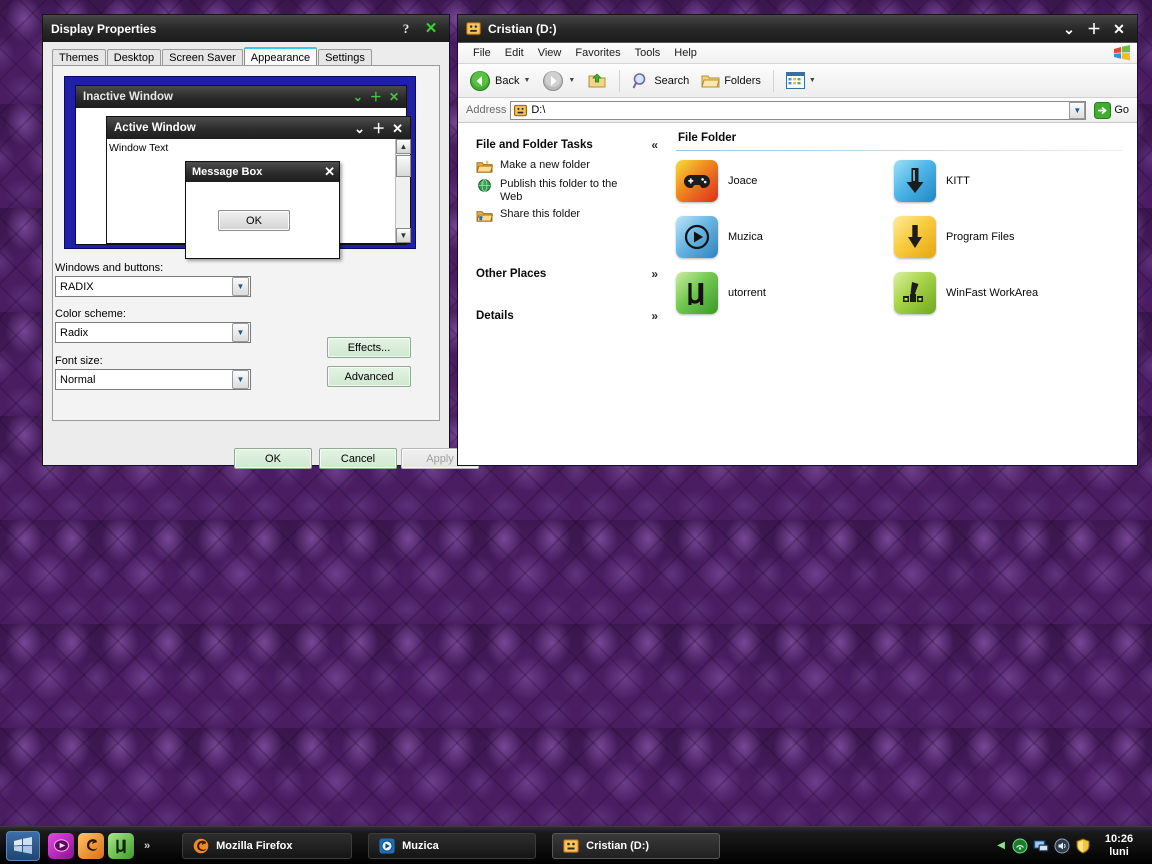  I want to click on folders-button: Folders, so click(731, 81).